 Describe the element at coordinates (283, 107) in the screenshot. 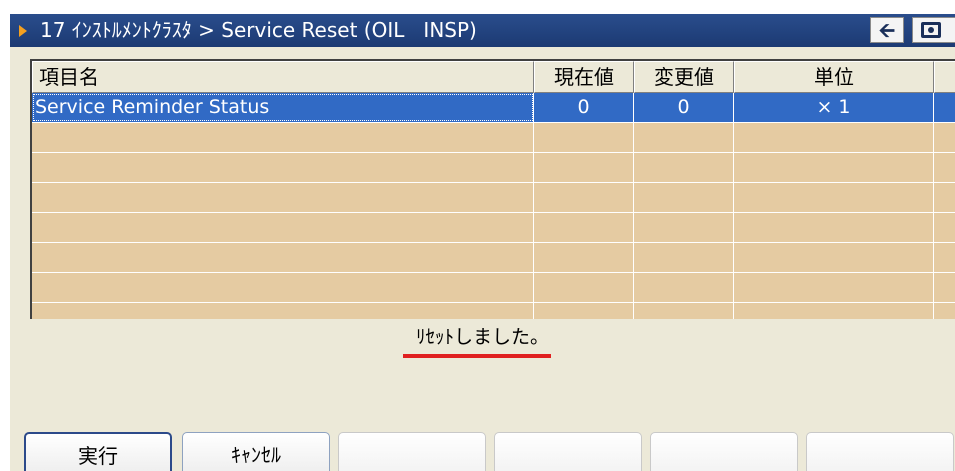

I see `cell-item-name: Service Reminder Status` at that location.